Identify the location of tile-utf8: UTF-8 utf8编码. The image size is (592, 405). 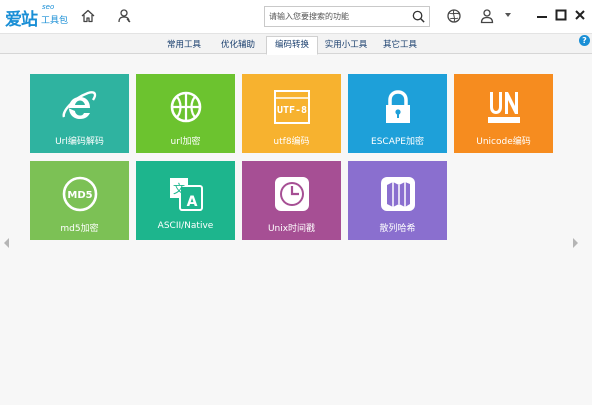
(291, 113).